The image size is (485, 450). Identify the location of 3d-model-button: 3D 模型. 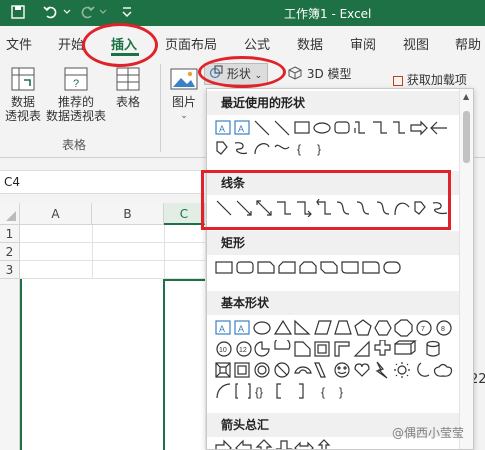
(322, 74).